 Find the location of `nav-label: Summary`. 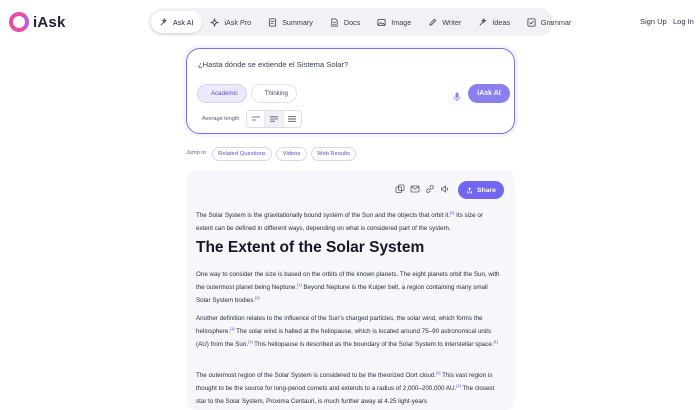

nav-label: Summary is located at coordinates (297, 22).